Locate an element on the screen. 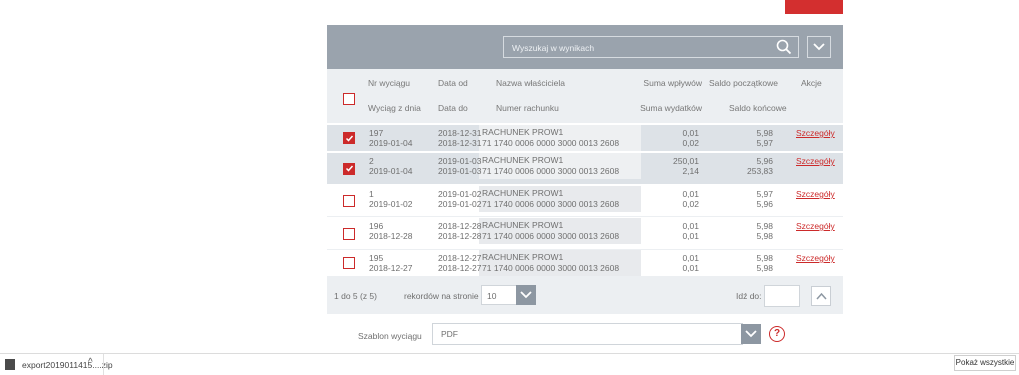 This screenshot has width=1019, height=375. date-to: 2018-12-31 is located at coordinates (460, 143).